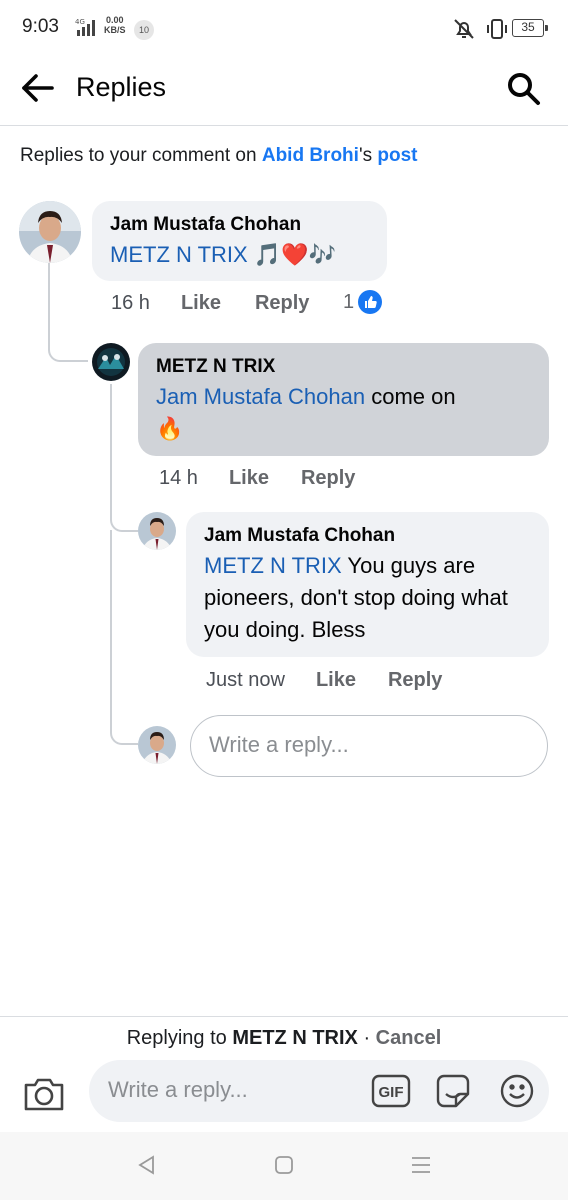 The image size is (568, 1200). I want to click on comment-actions: 16 h Like Reply, so click(210, 303).